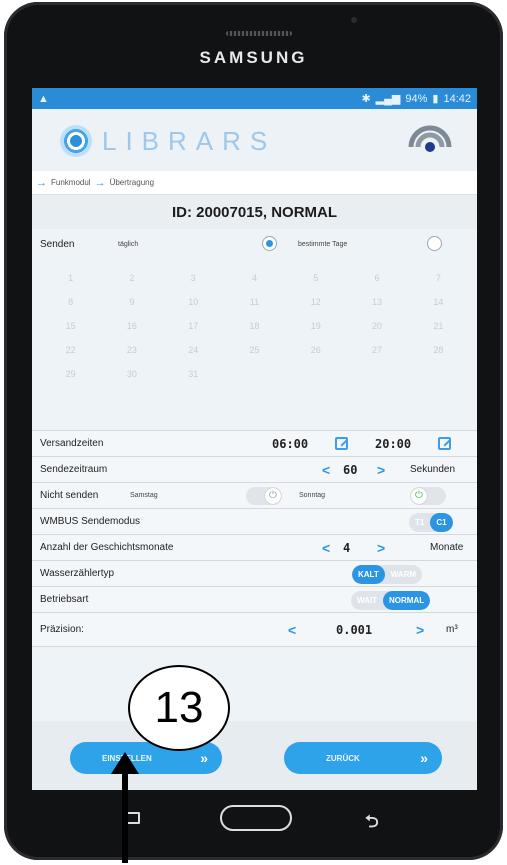 This screenshot has height=865, width=507. I want to click on librars-logo-icon, so click(76, 141).